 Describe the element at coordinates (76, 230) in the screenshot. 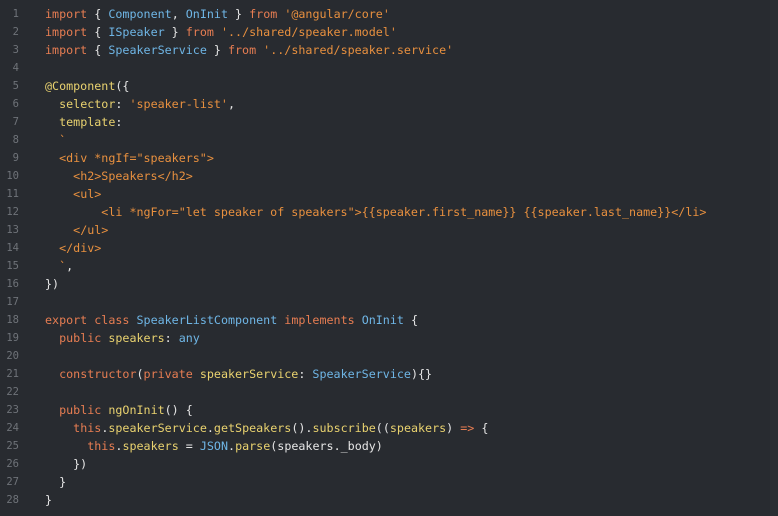

I see `code-text: </ul>` at that location.